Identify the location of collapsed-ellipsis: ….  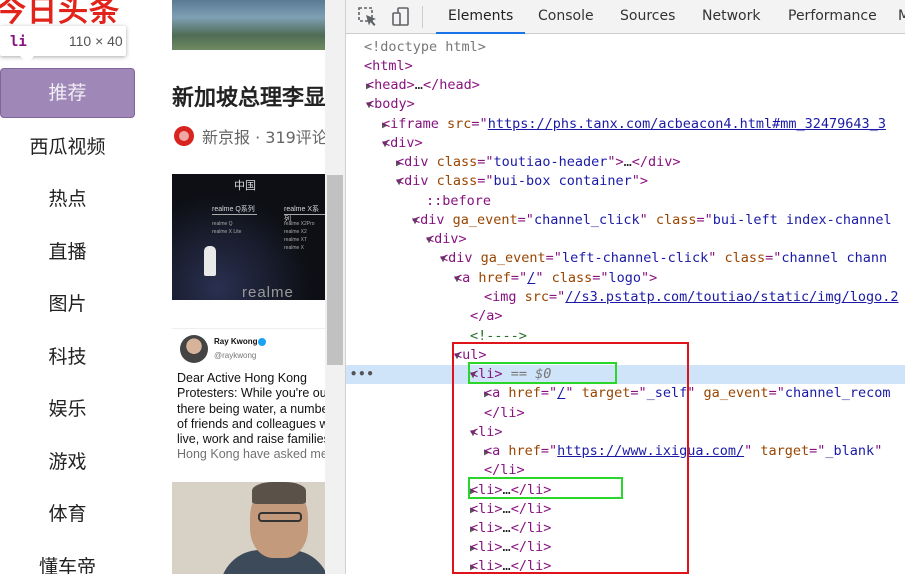
(418, 85).